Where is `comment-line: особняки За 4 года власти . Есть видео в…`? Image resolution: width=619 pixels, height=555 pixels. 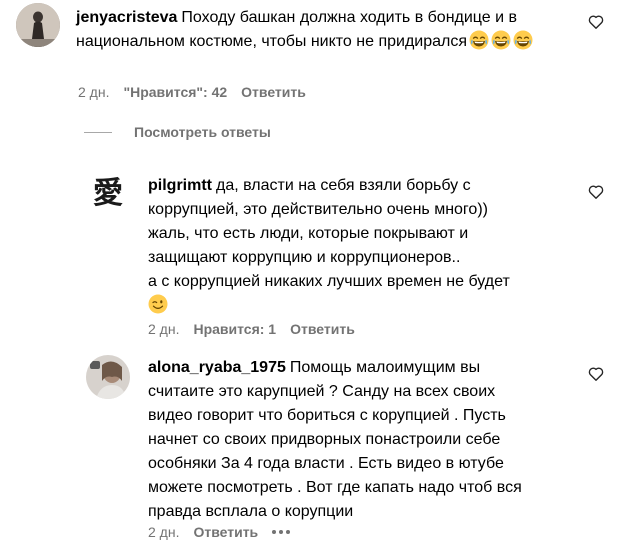
comment-line: особняки За 4 года власти . Есть видео в… is located at coordinates (326, 463).